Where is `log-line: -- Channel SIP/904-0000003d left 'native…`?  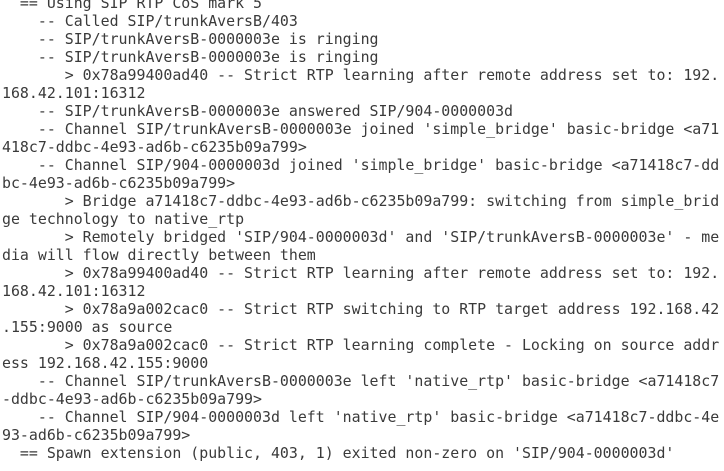
log-line: -- Channel SIP/904-0000003d left 'native… is located at coordinates (361, 417).